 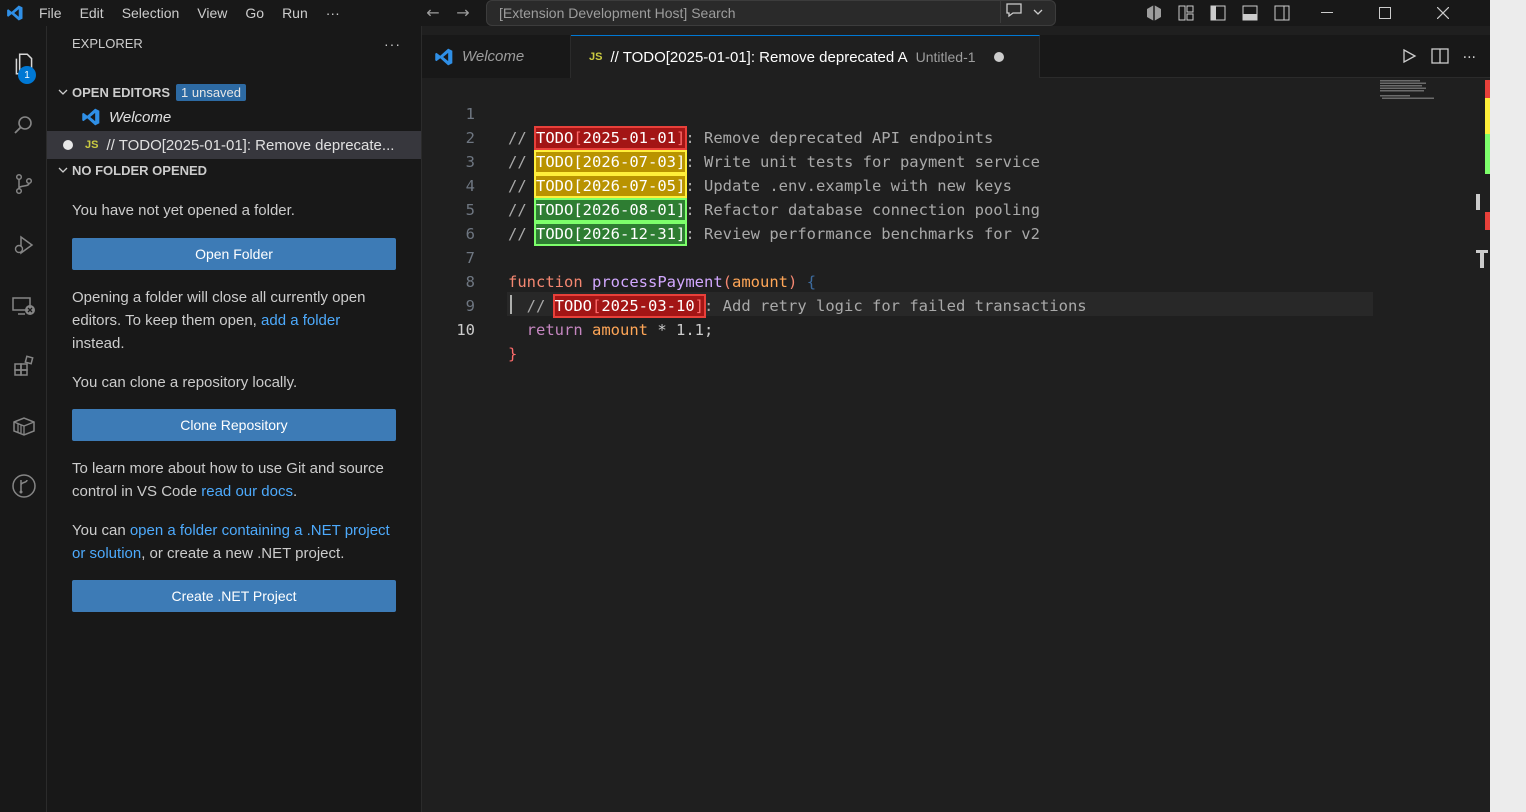 What do you see at coordinates (15, 13) in the screenshot?
I see `vscode-logo-icon` at bounding box center [15, 13].